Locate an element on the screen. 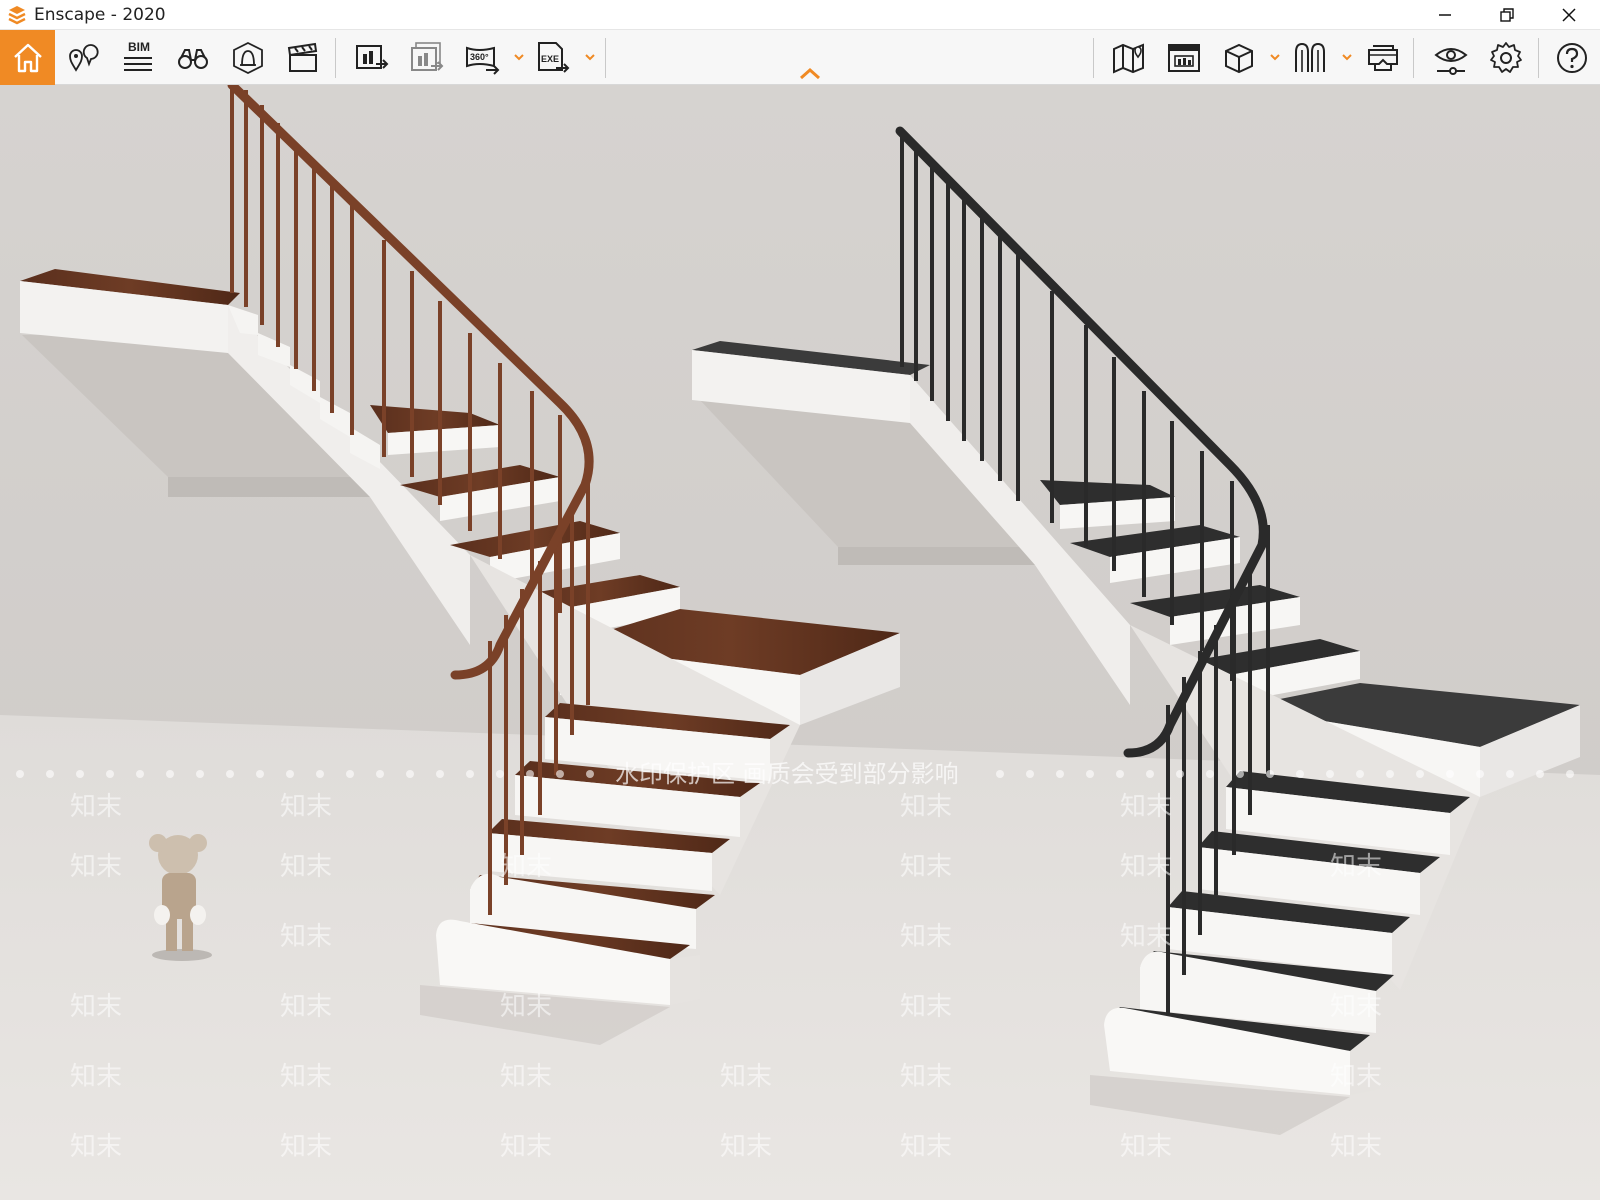 The image size is (1600, 1200). svg-text: 360° is located at coordinates (479, 57).